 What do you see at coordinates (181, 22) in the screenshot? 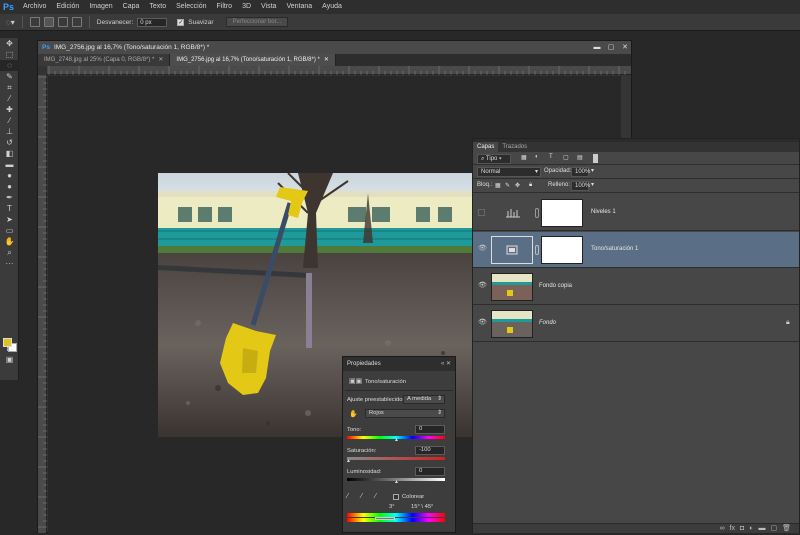
I see `smooth-checkbox: ✓` at bounding box center [181, 22].